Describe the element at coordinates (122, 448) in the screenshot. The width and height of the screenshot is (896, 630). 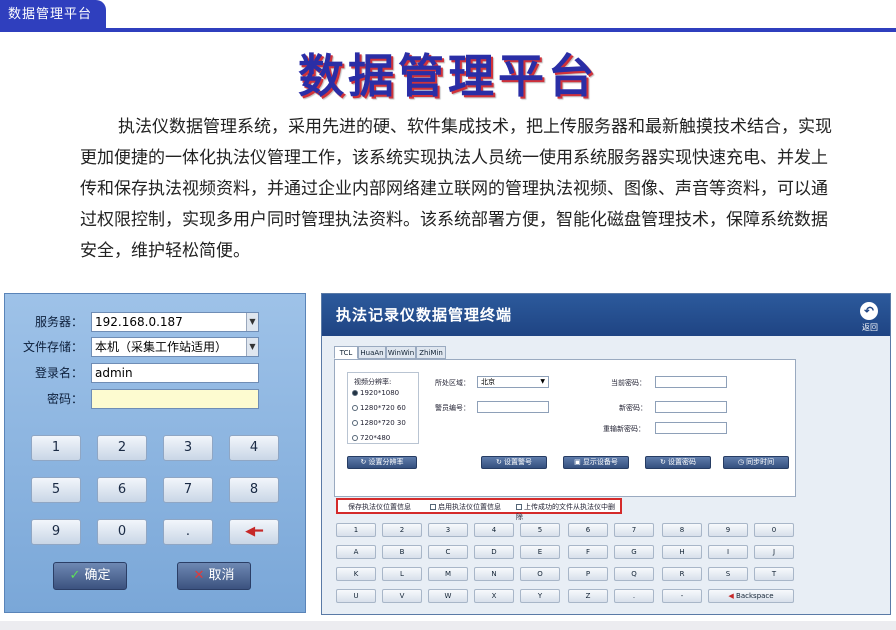
I see `key-2: 2` at that location.